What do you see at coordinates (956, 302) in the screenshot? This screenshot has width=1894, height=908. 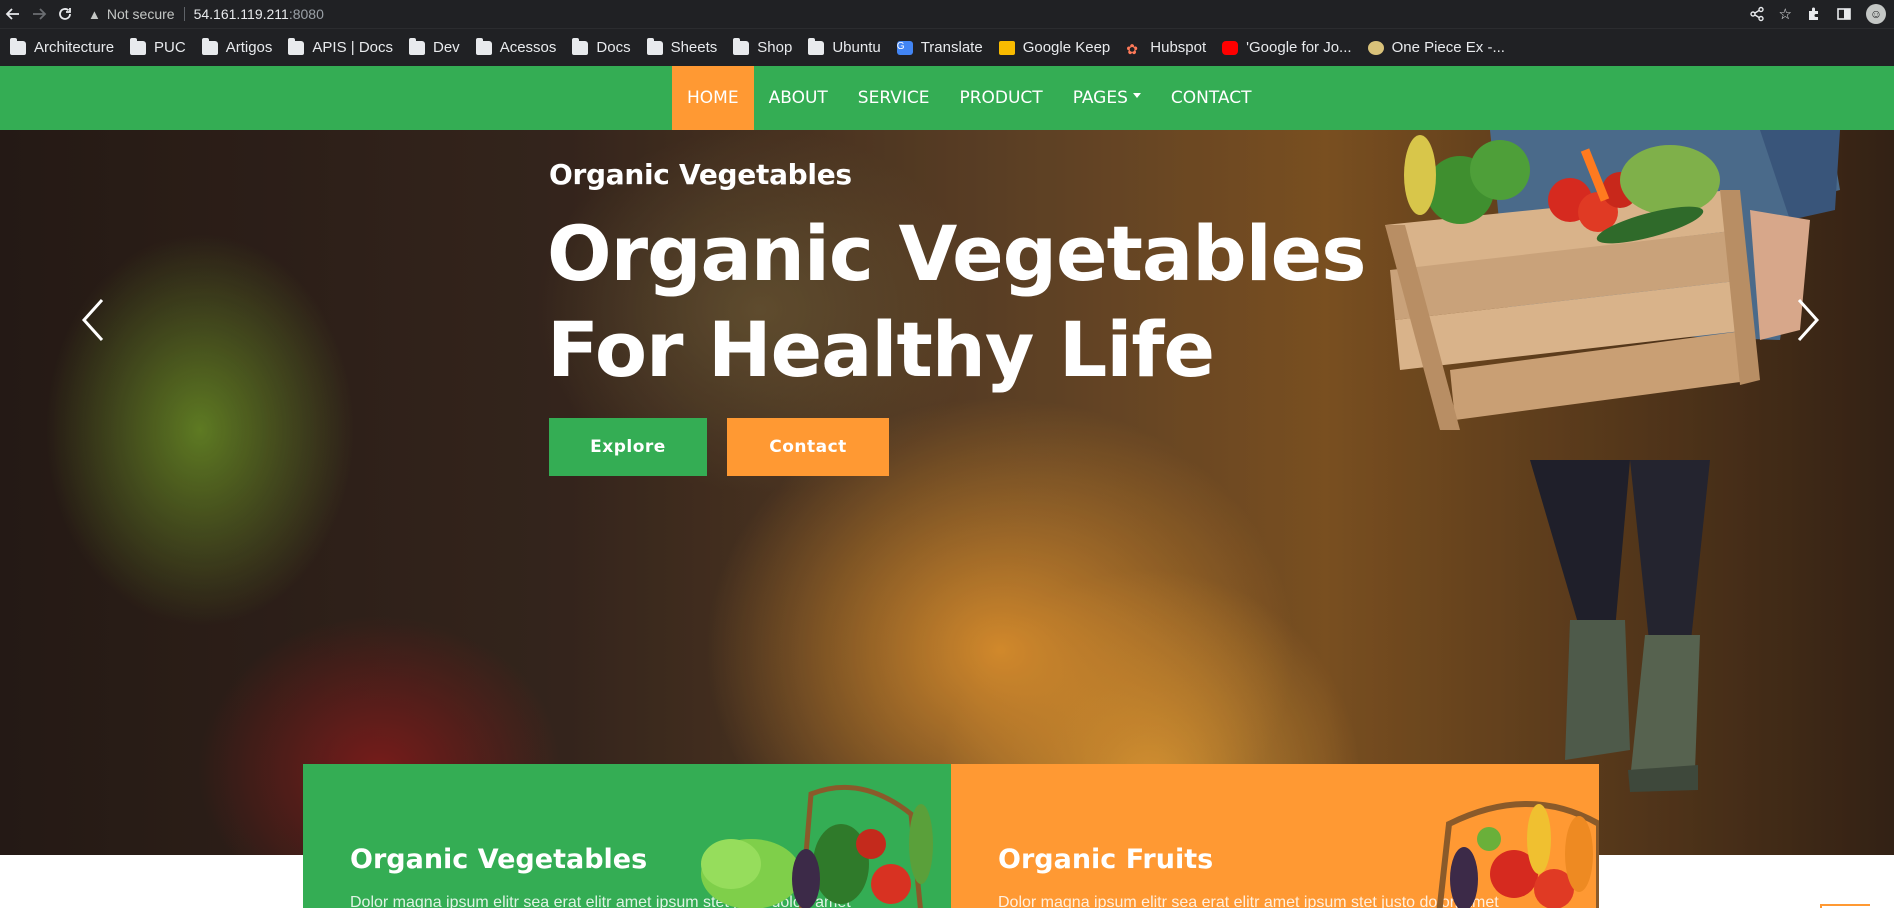 I see `hero-title: Organic Vegetables For Healthy Life` at bounding box center [956, 302].